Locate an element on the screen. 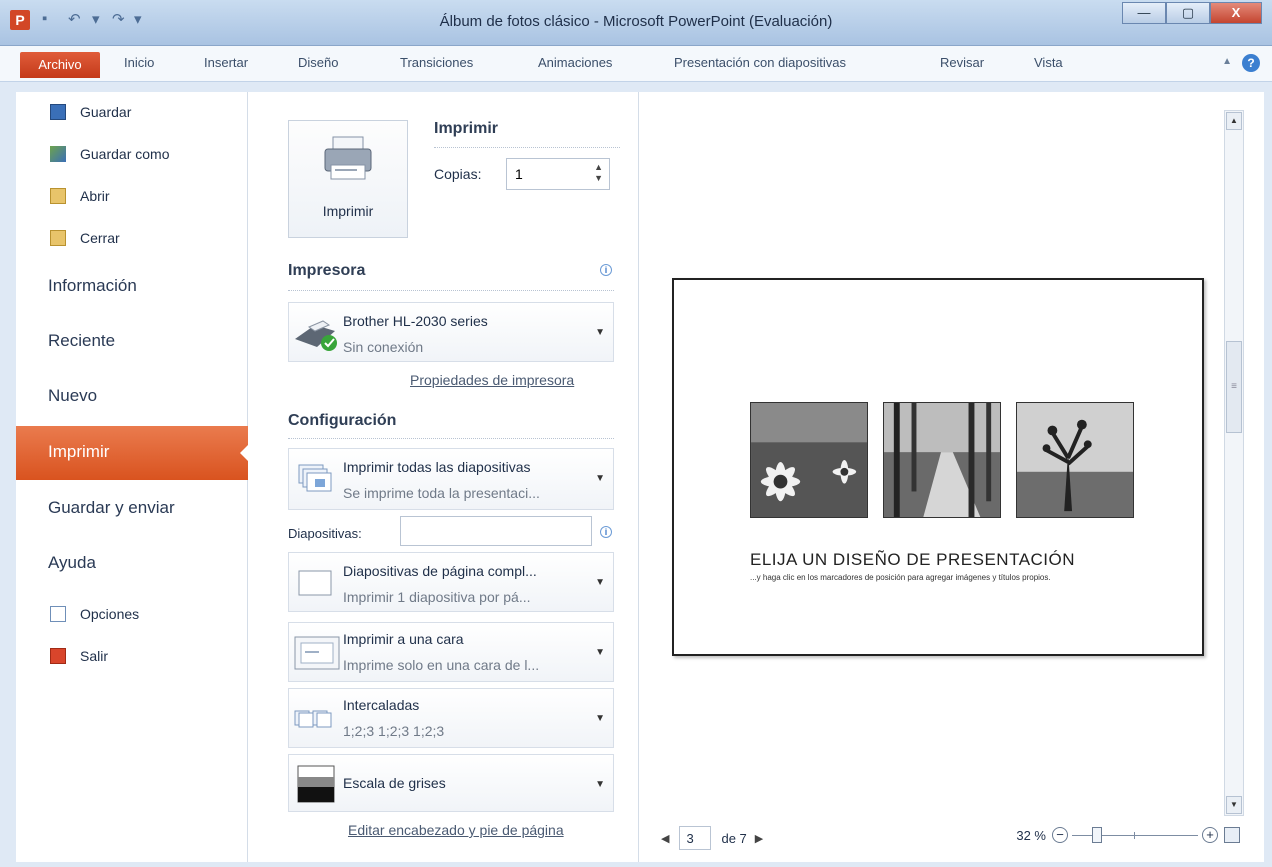 The height and width of the screenshot is (867, 1272). tab-insertar: Insertar is located at coordinates (226, 62).